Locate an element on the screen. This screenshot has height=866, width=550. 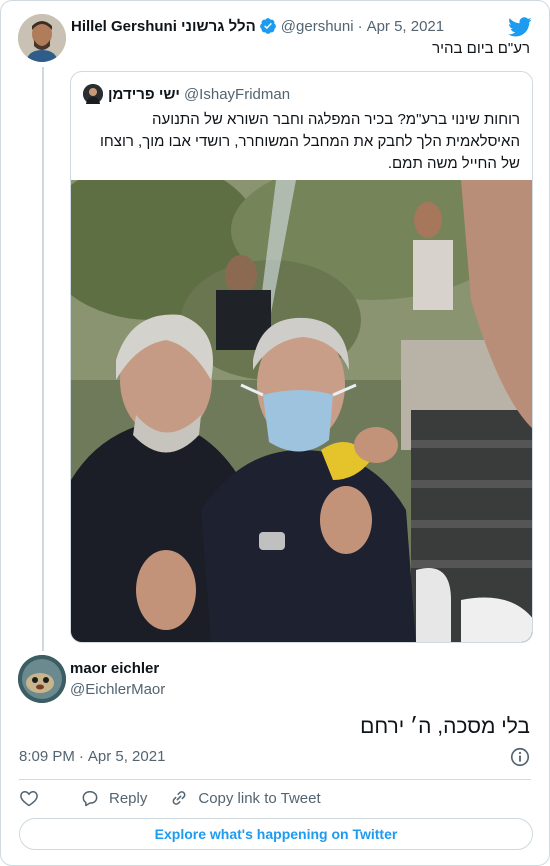
author-name: Hillel Gershuni הלל גרשוני is located at coordinates (163, 26).